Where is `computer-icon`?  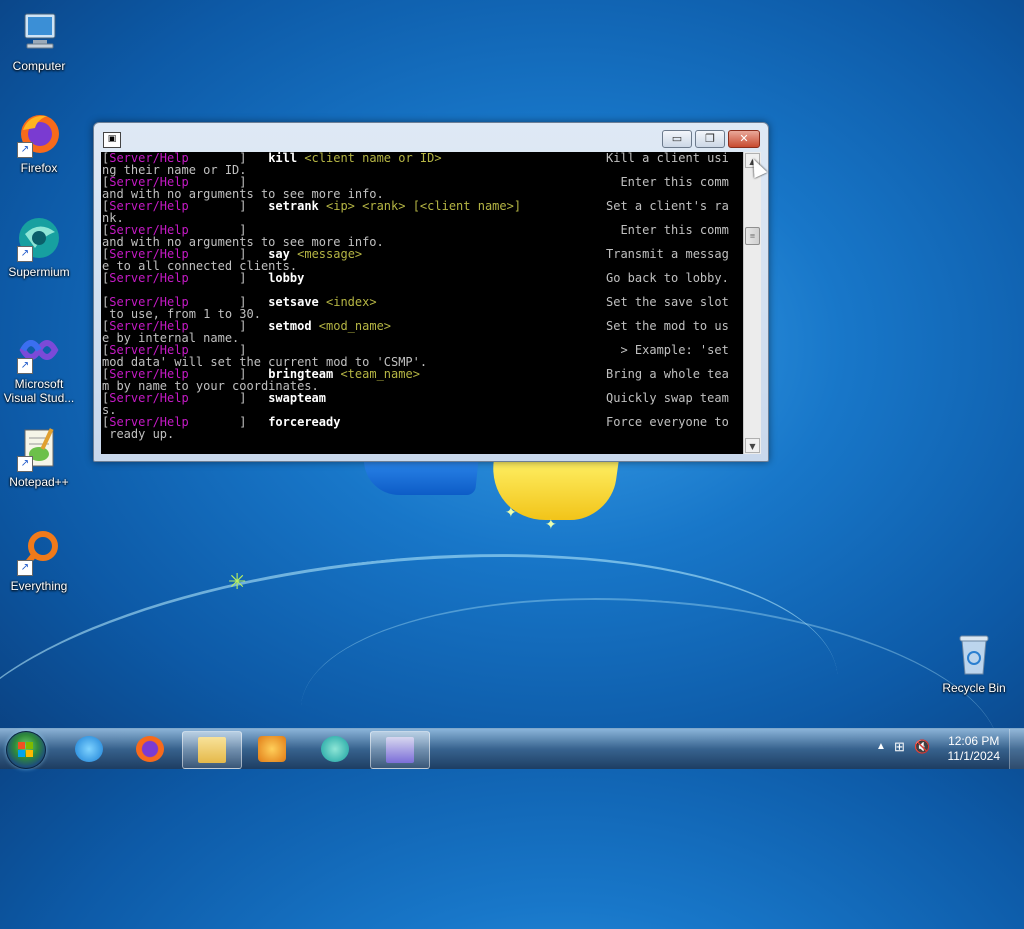
computer-icon is located at coordinates (39, 32).